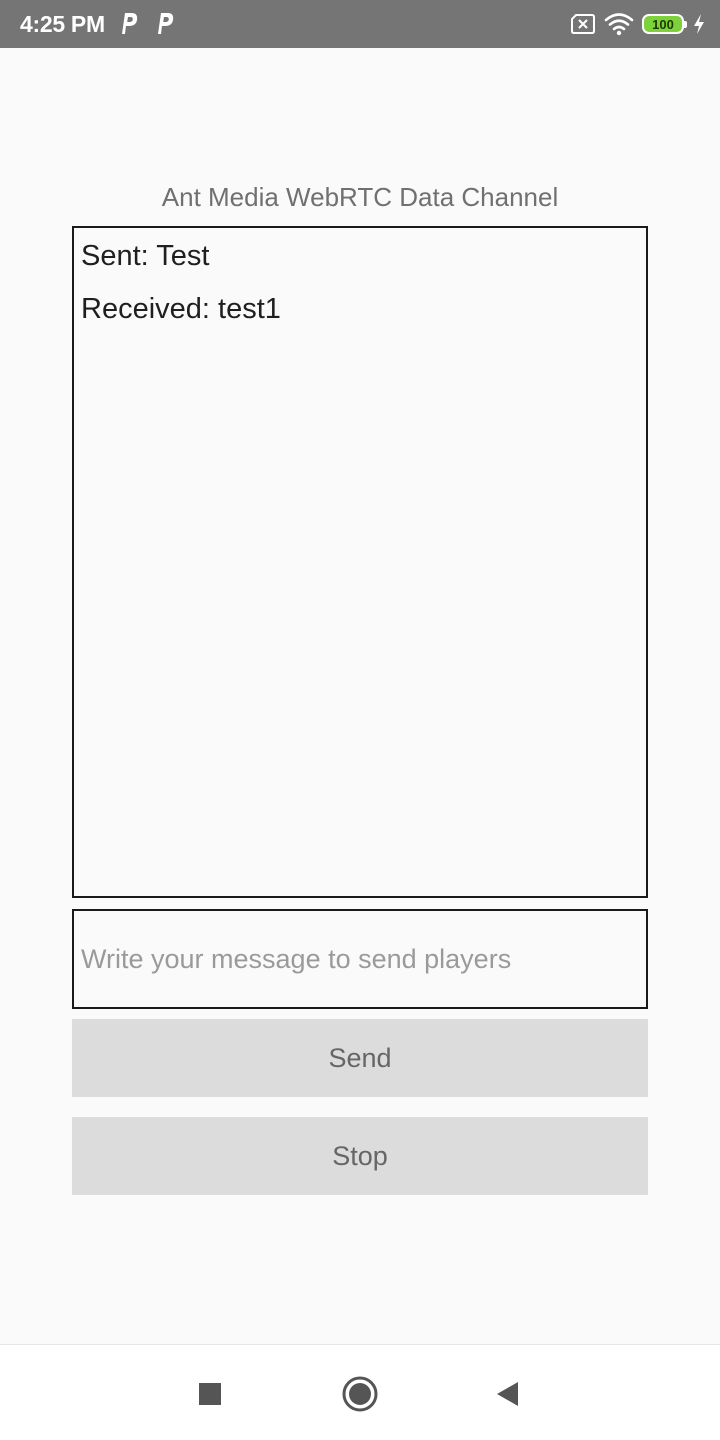 The width and height of the screenshot is (720, 1440). What do you see at coordinates (181, 309) in the screenshot?
I see `log-line-received: Received: test1` at bounding box center [181, 309].